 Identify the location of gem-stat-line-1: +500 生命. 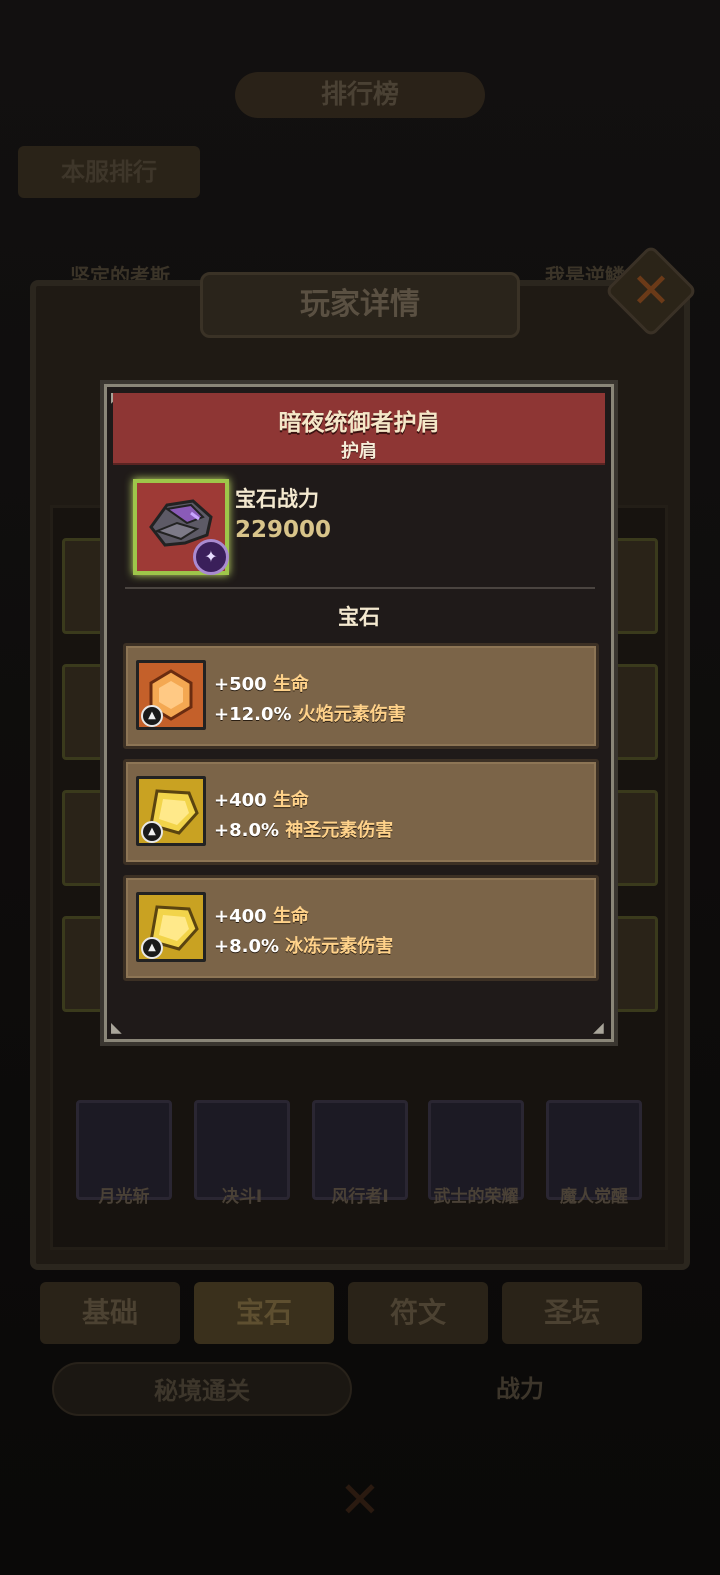
(261, 683).